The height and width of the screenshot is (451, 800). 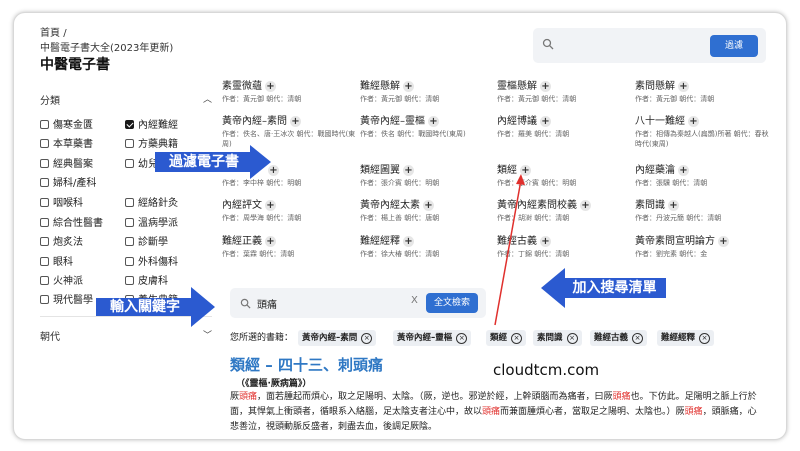 I want to click on annotation-add-to-list: 加入搜尋清單, so click(x=614, y=288).